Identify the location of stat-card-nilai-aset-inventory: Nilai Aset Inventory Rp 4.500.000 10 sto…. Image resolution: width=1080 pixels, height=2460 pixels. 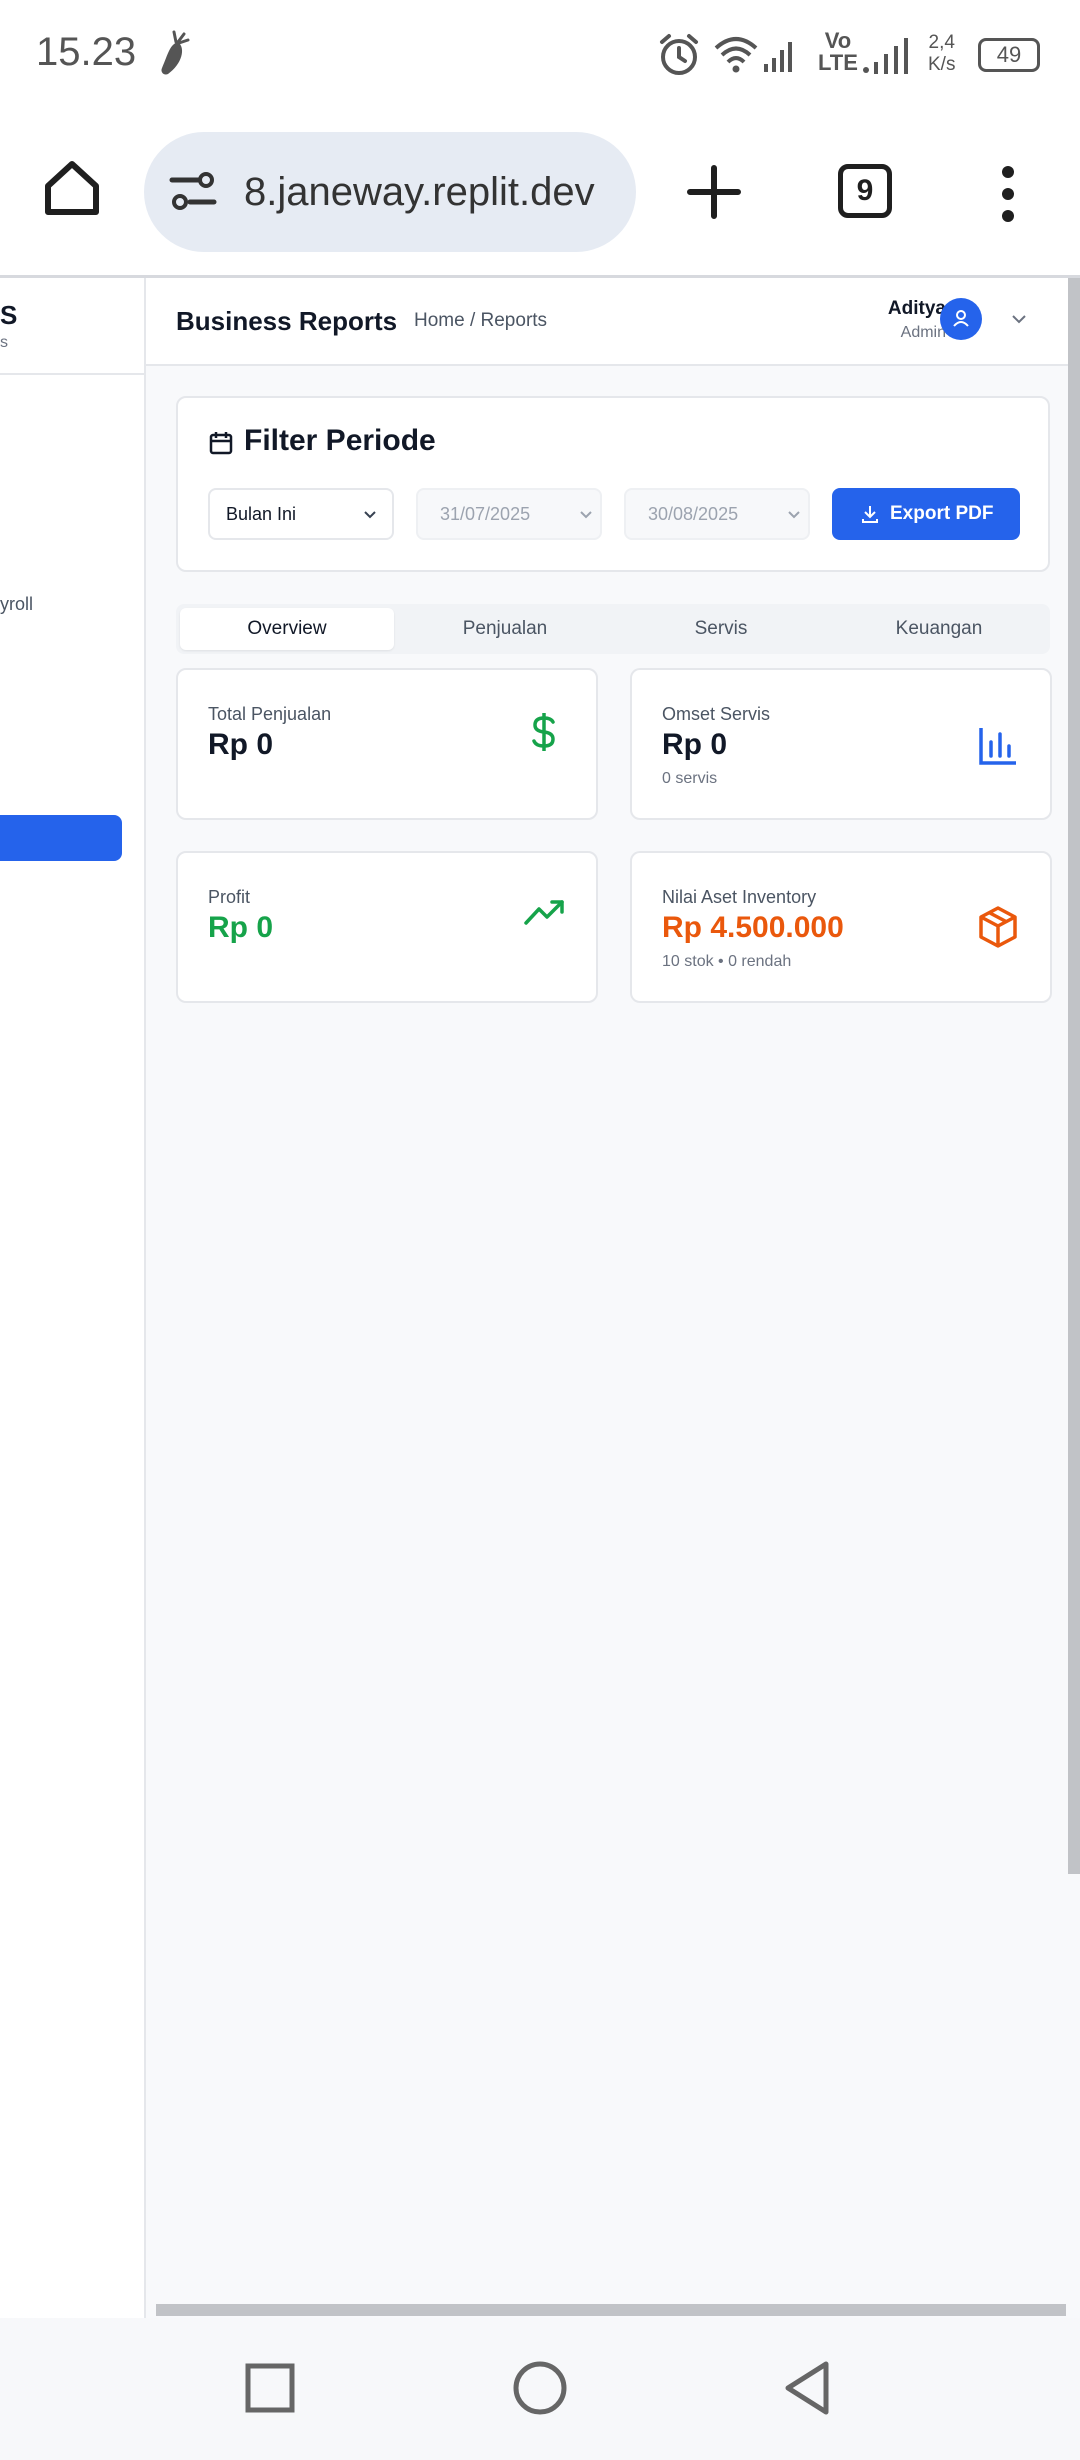
(841, 927).